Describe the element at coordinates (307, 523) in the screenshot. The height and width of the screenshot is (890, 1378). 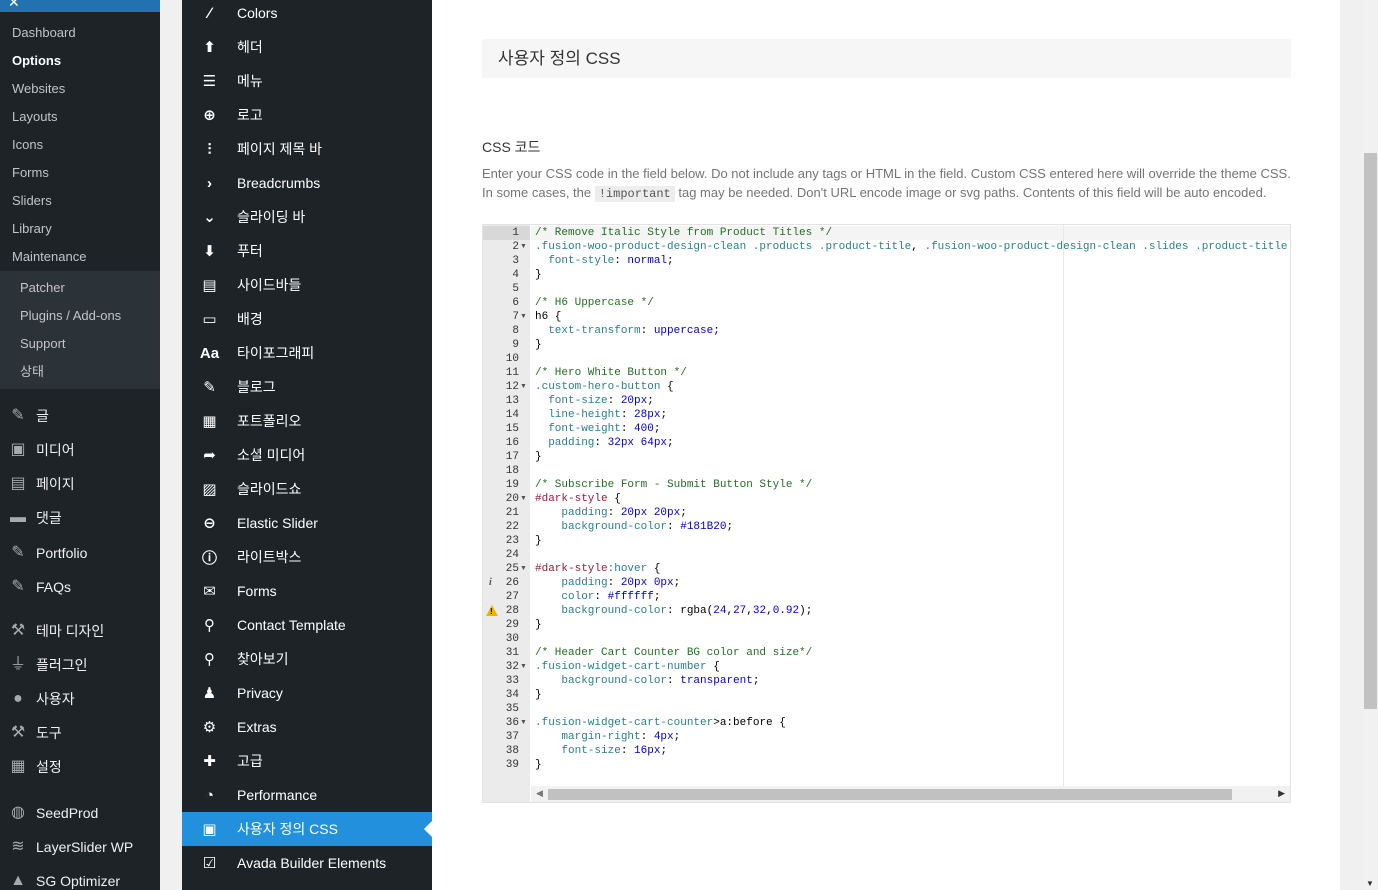
I see `options-menu-item: ⊖ Elastic Slider` at that location.